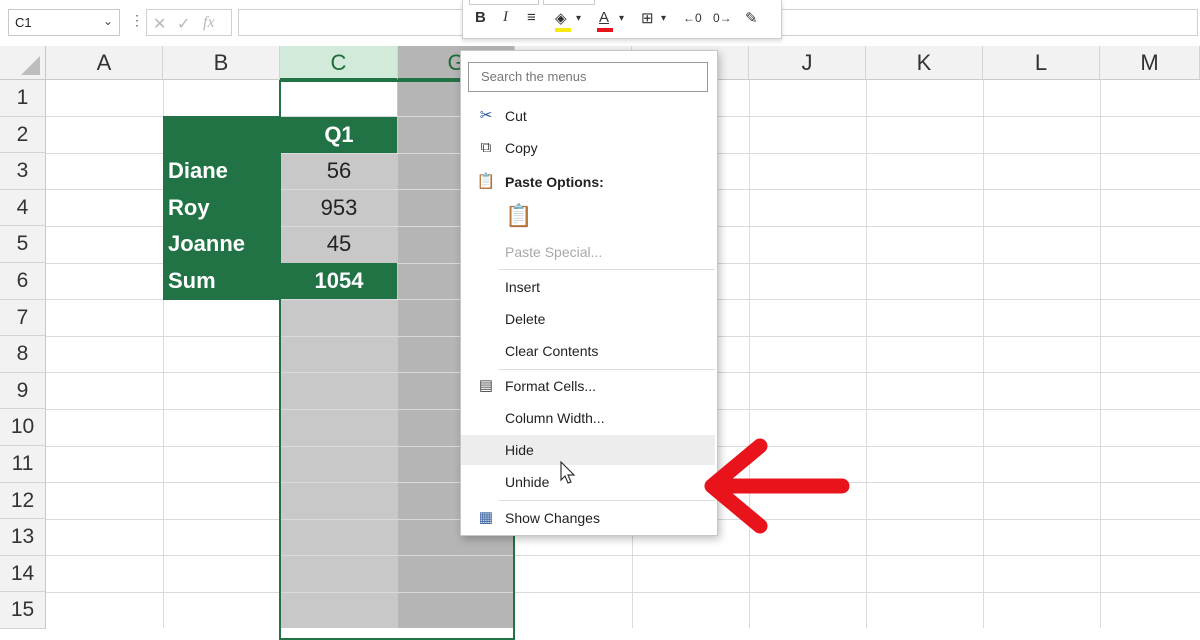 This screenshot has width=1200, height=640. Describe the element at coordinates (568, 472) in the screenshot. I see `mouse-pointer-icon` at that location.